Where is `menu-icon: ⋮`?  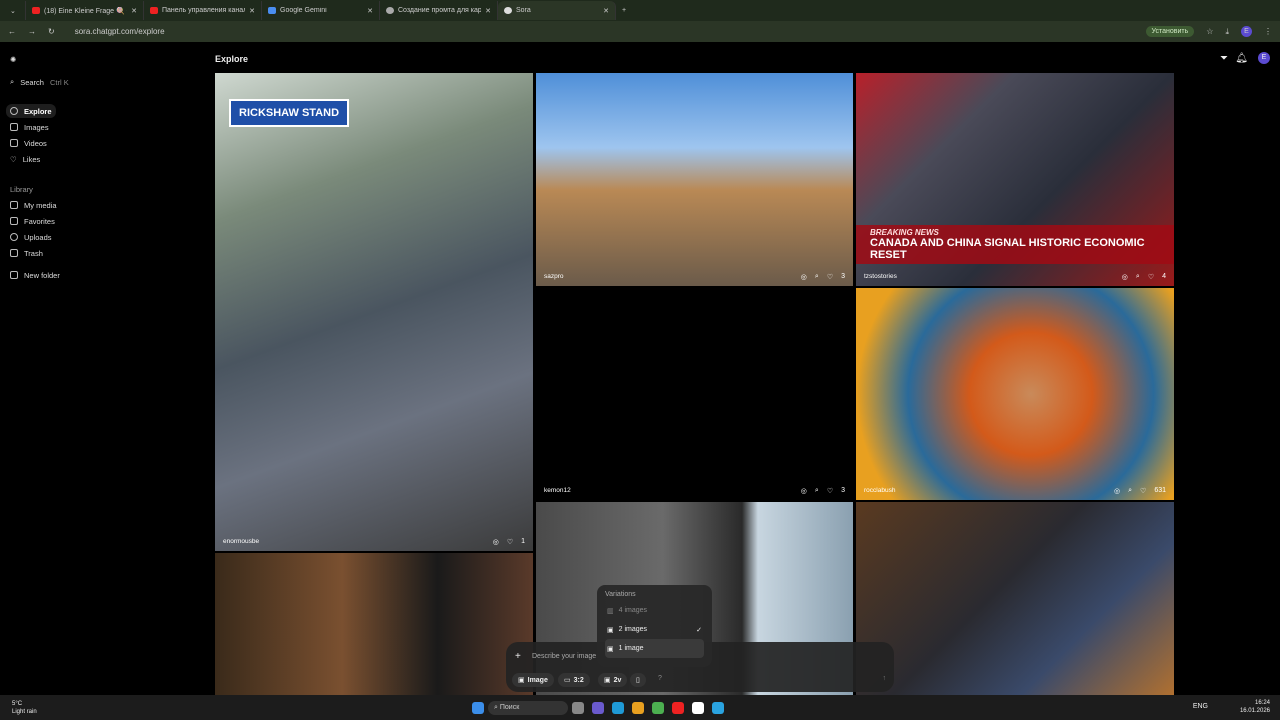
menu-icon: ⋮ is located at coordinates (1268, 31).